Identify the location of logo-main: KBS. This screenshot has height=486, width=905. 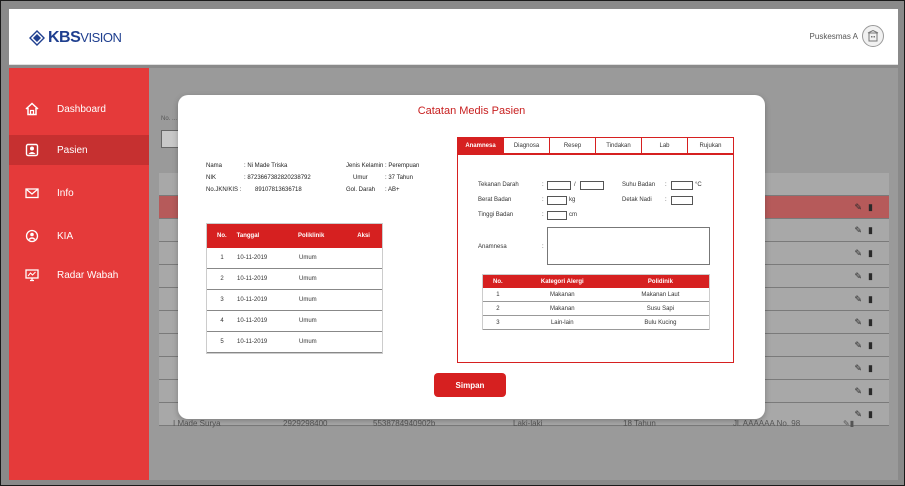
(64, 37).